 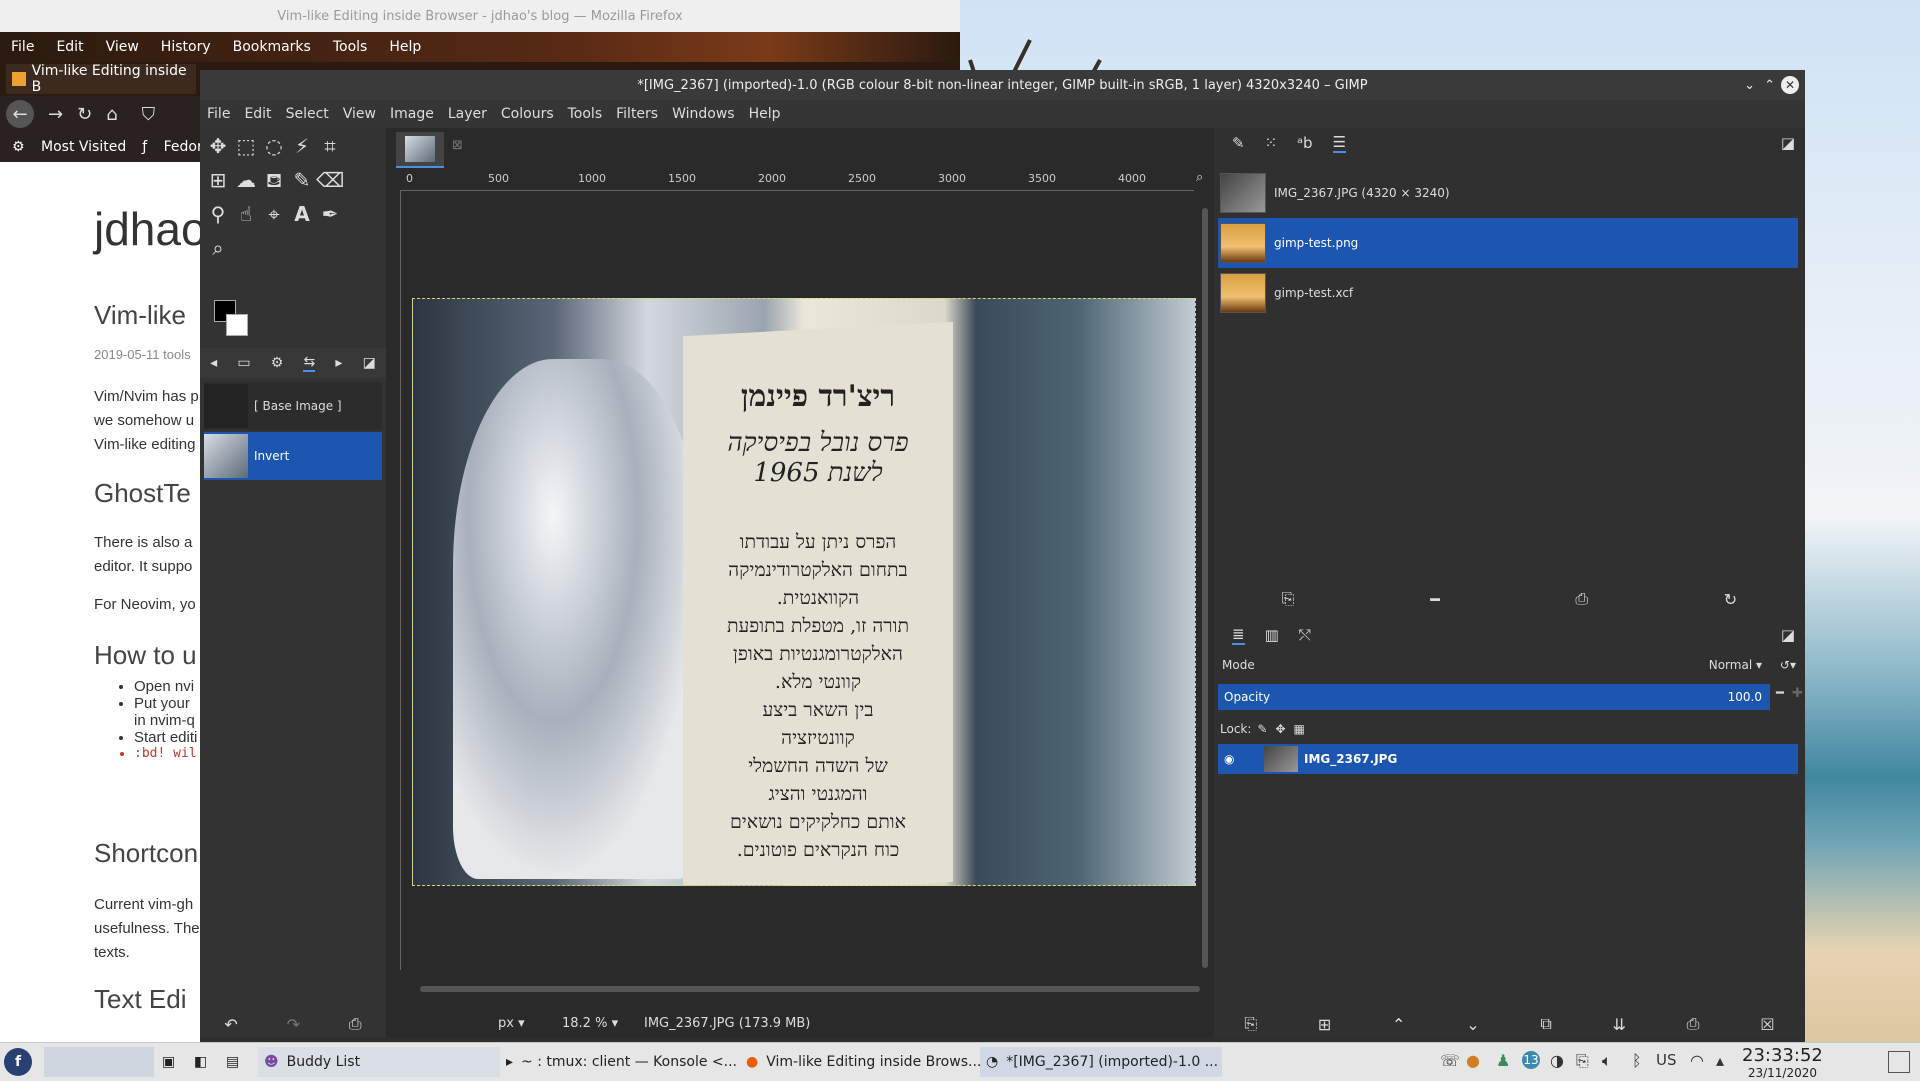 What do you see at coordinates (1790, 85) in the screenshot?
I see `close-icon: ✕` at bounding box center [1790, 85].